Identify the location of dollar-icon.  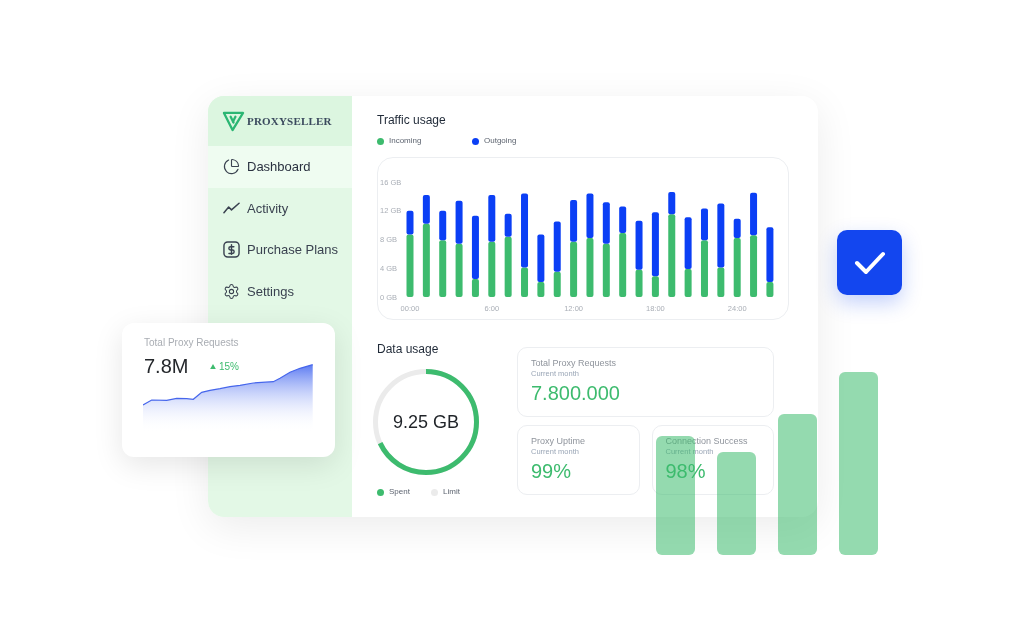
(231, 250).